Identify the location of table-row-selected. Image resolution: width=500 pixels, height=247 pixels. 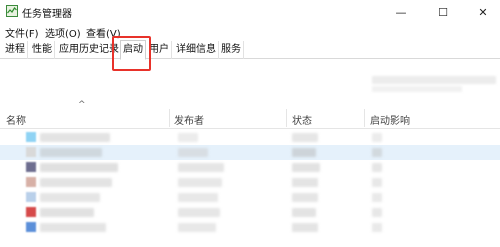
(250, 152).